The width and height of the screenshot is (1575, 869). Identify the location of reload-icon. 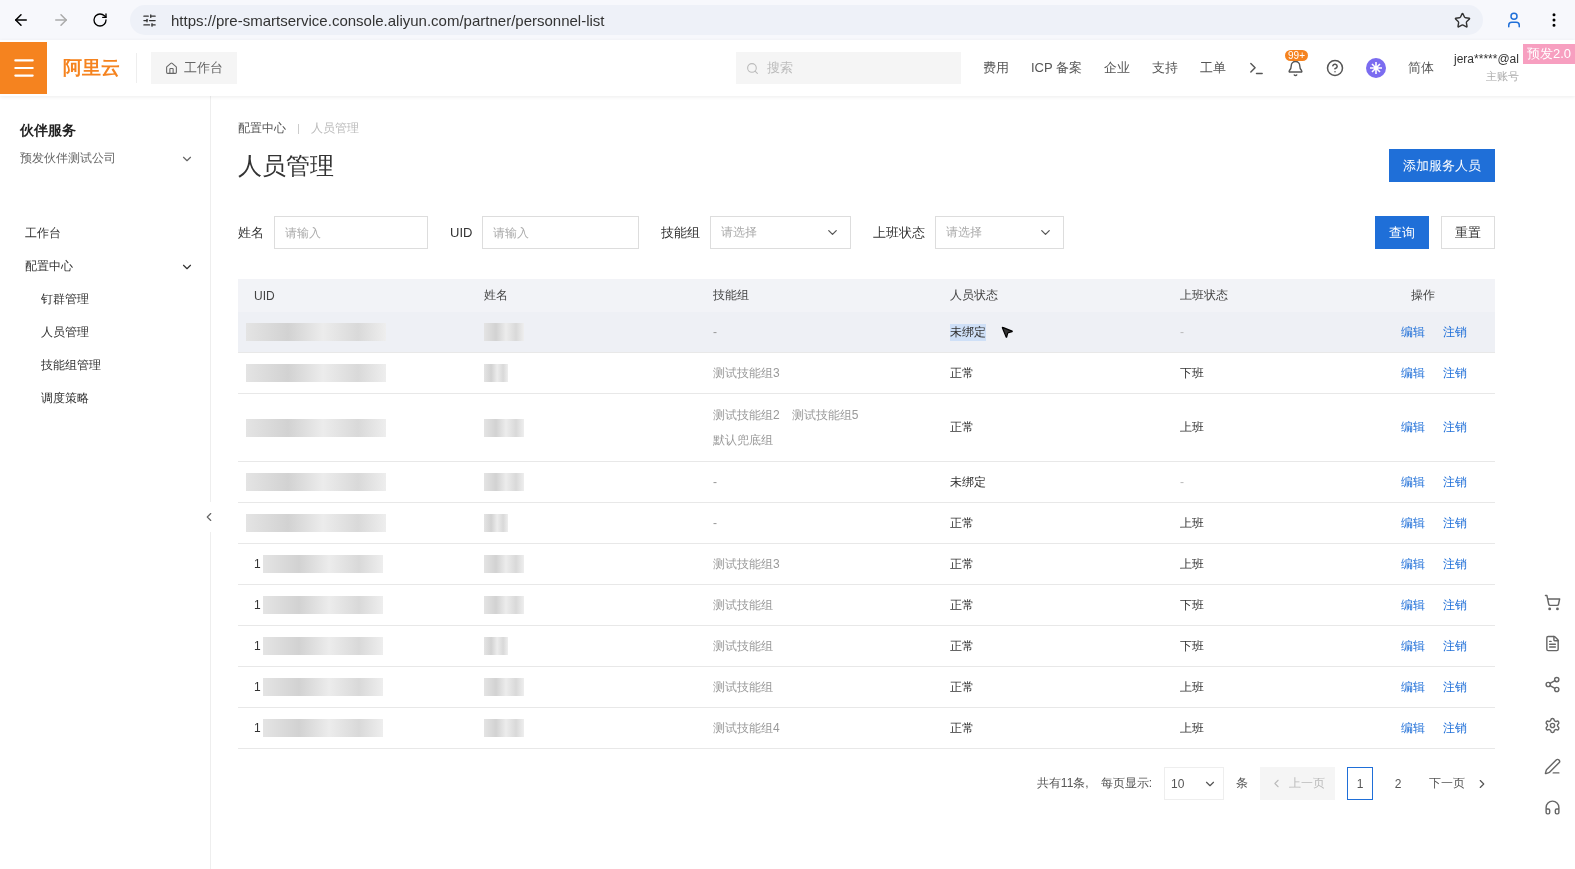
(100, 20).